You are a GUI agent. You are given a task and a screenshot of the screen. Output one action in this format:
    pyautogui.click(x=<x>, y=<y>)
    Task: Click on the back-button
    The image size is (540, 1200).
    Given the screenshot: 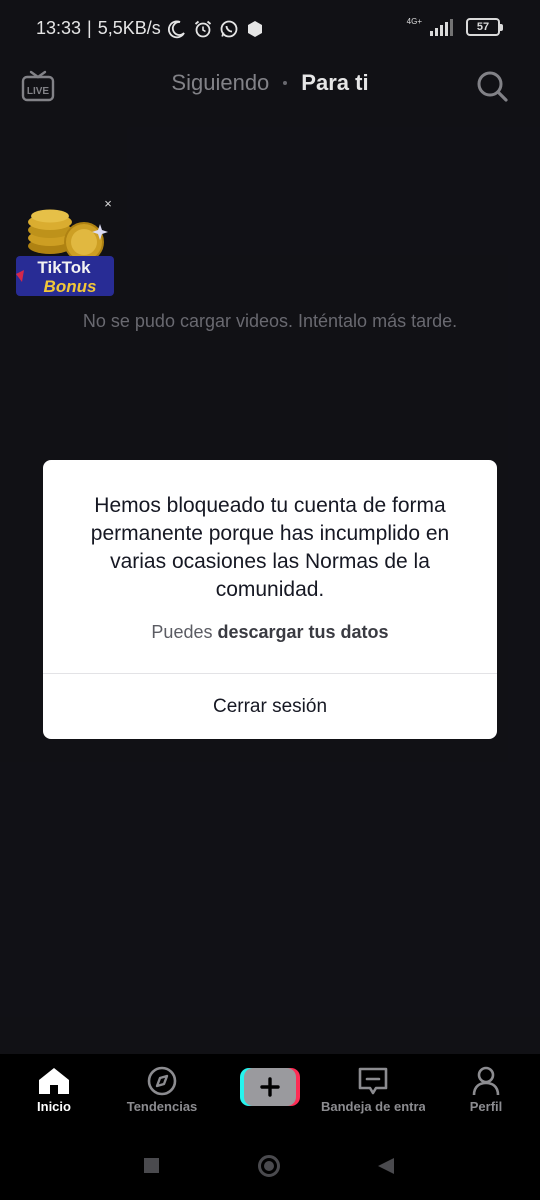 What is the action you would take?
    pyautogui.click(x=386, y=1166)
    